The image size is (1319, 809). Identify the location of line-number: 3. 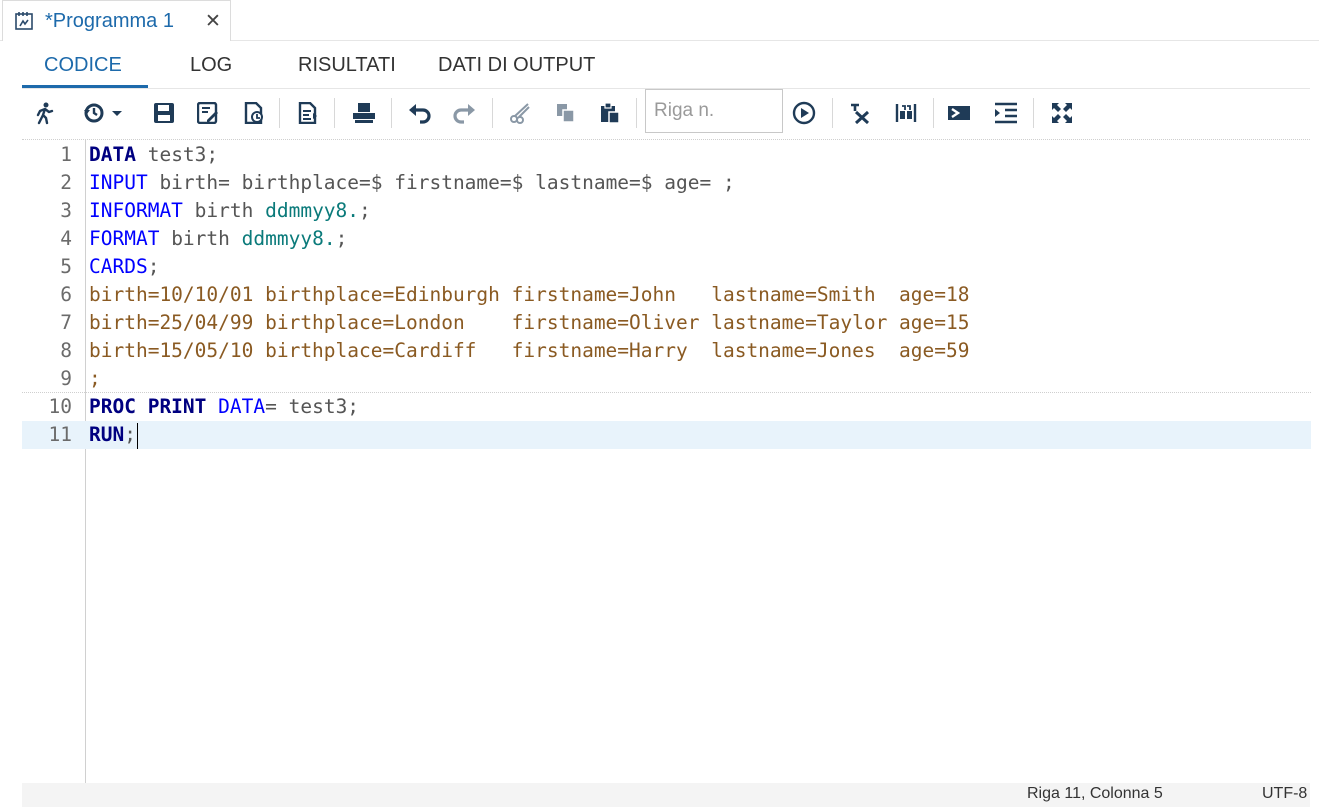
(66, 210).